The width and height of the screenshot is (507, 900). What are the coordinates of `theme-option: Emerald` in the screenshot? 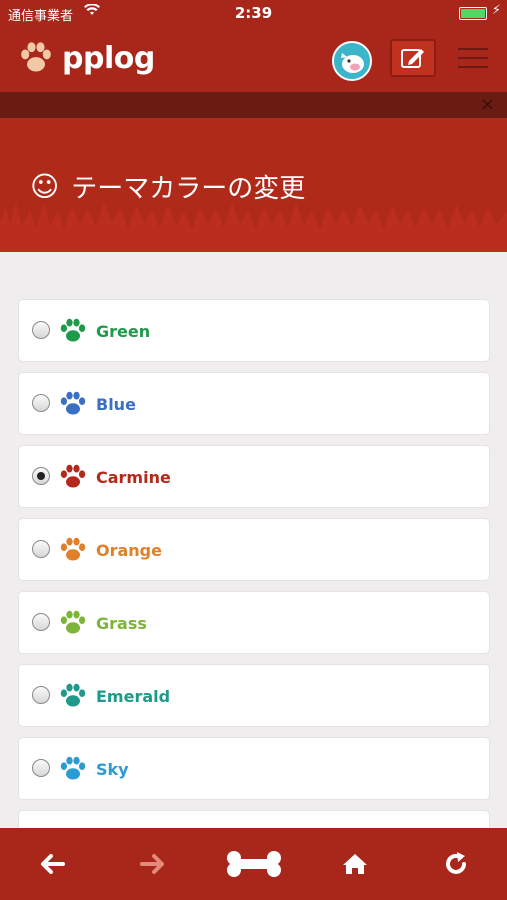 It's located at (254, 695).